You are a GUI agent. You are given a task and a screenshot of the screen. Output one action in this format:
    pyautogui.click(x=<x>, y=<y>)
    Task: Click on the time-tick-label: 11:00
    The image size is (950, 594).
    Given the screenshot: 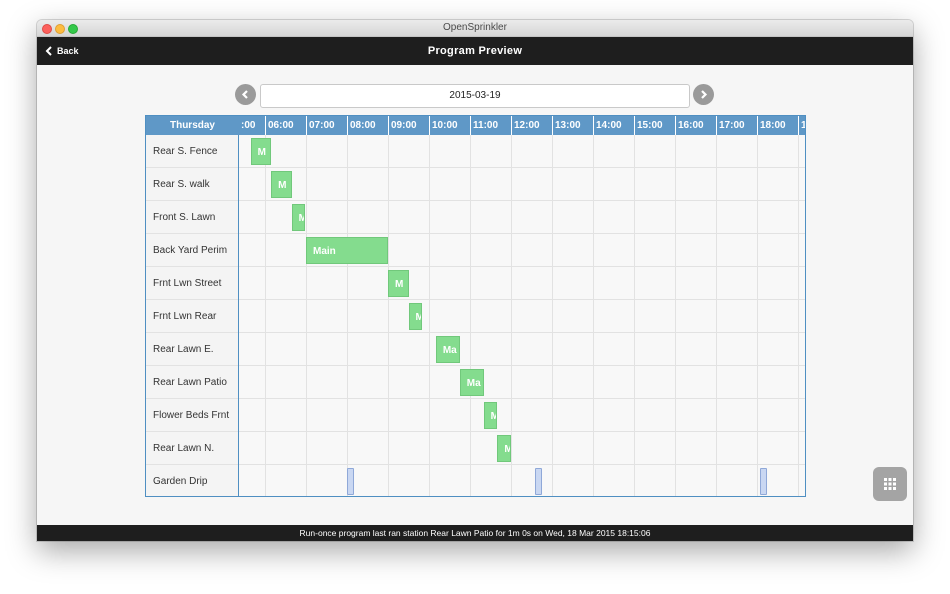 What is the action you would take?
    pyautogui.click(x=484, y=125)
    